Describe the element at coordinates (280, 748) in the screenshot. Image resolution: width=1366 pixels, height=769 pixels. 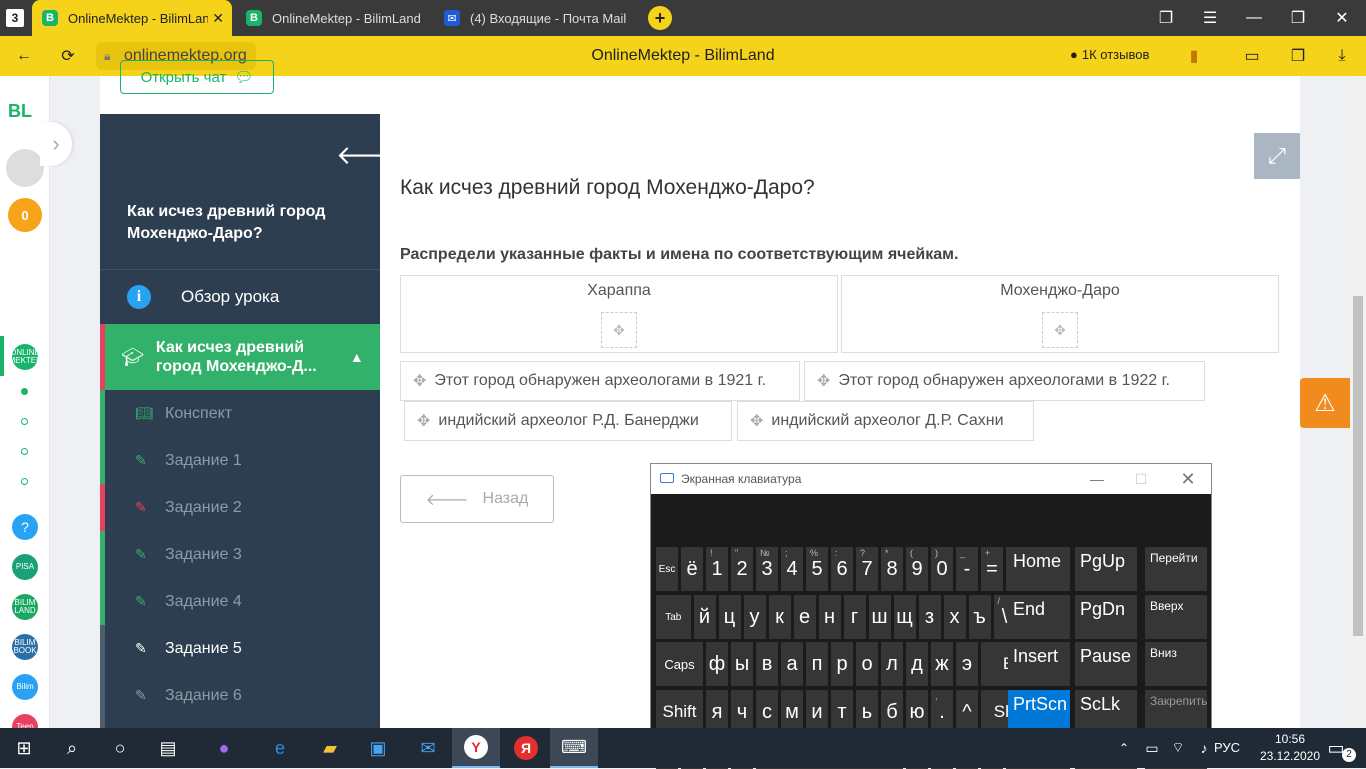
I see `edge-icon: e` at that location.